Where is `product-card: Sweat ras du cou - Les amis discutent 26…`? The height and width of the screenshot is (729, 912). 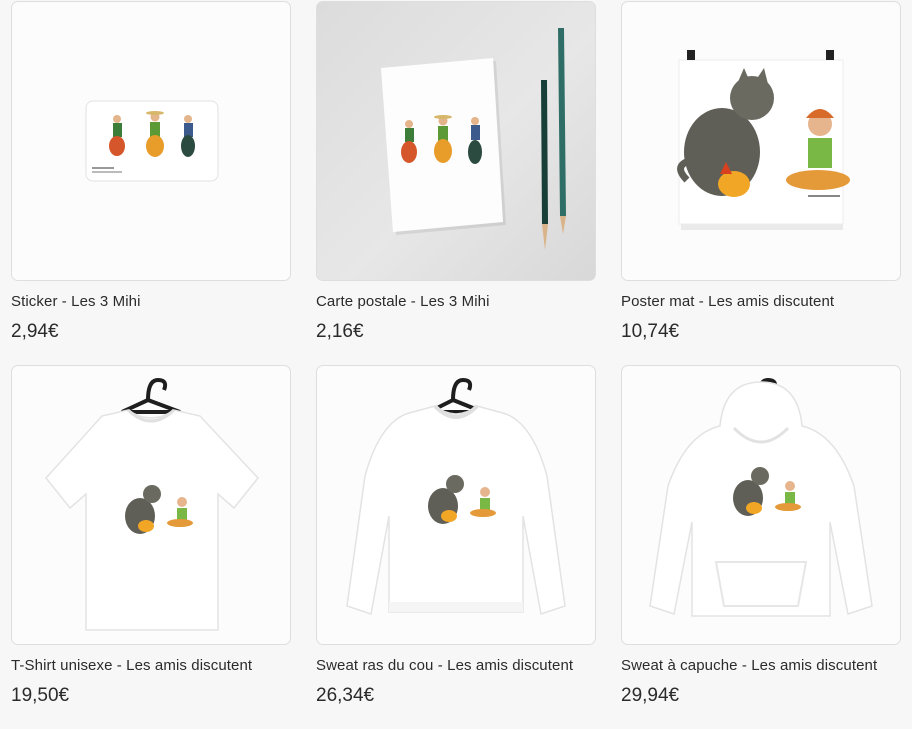 product-card: Sweat ras du cou - Les amis discutent 26… is located at coordinates (456, 536).